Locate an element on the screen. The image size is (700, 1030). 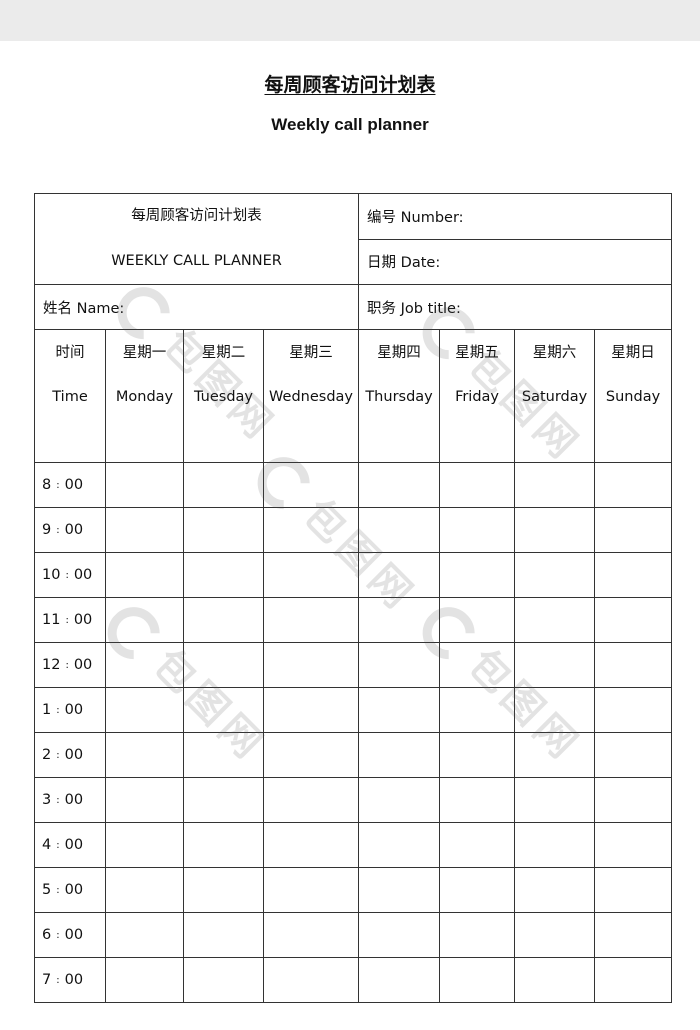
time-label-cell: 6:00 is located at coordinates (70, 935).